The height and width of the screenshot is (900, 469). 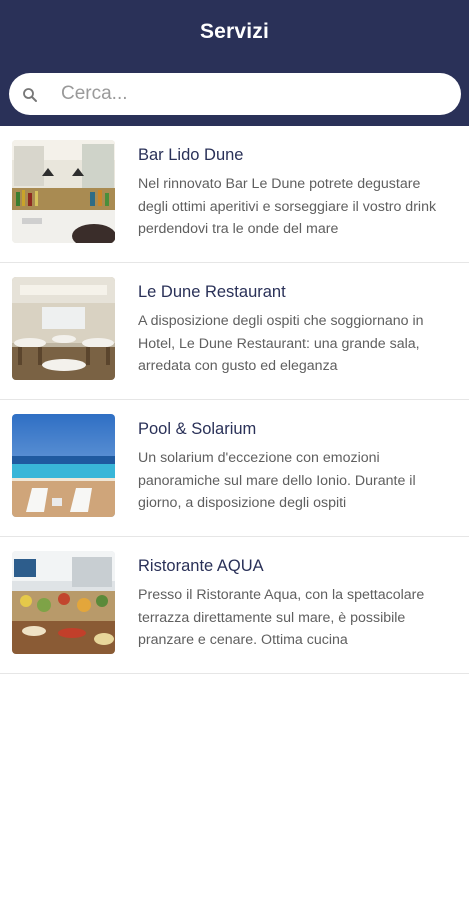 I want to click on search-bar, so click(x=235, y=94).